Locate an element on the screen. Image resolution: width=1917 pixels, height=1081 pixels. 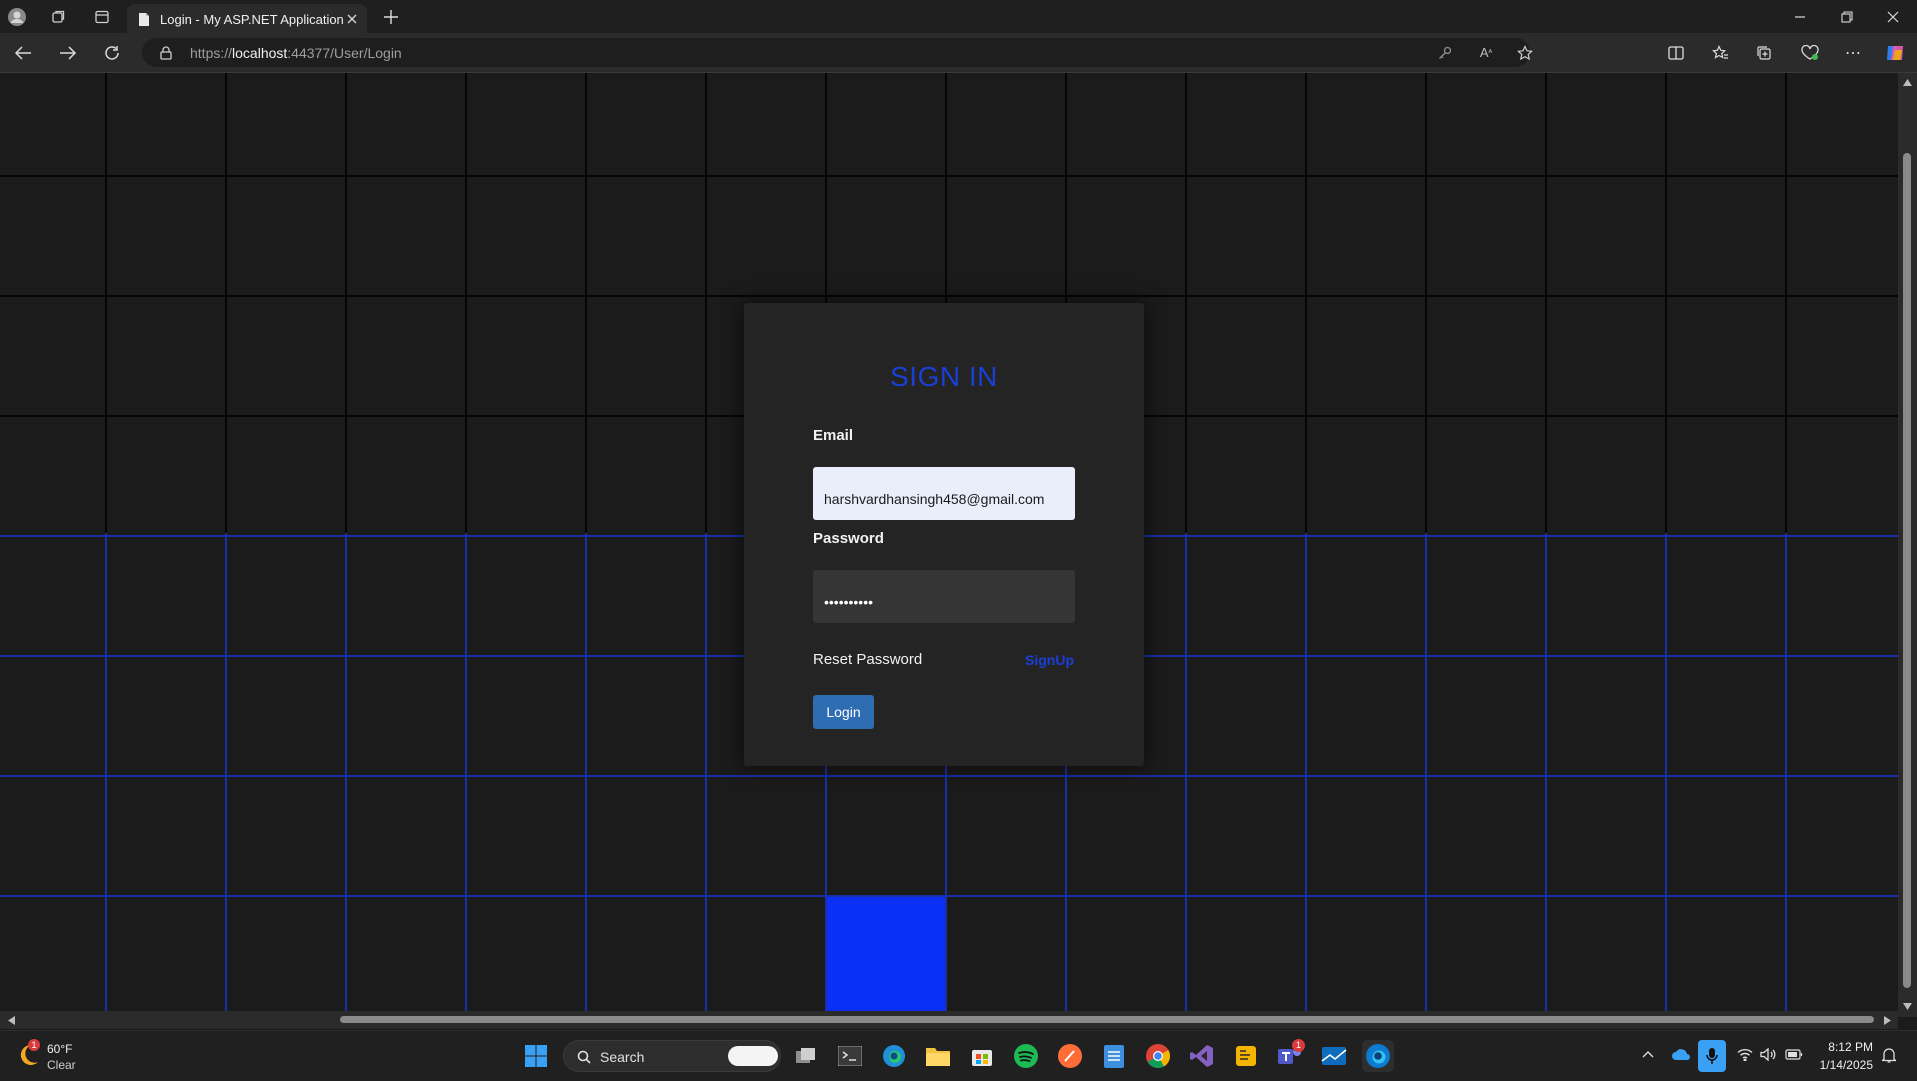
battery-icon is located at coordinates (1794, 1054).